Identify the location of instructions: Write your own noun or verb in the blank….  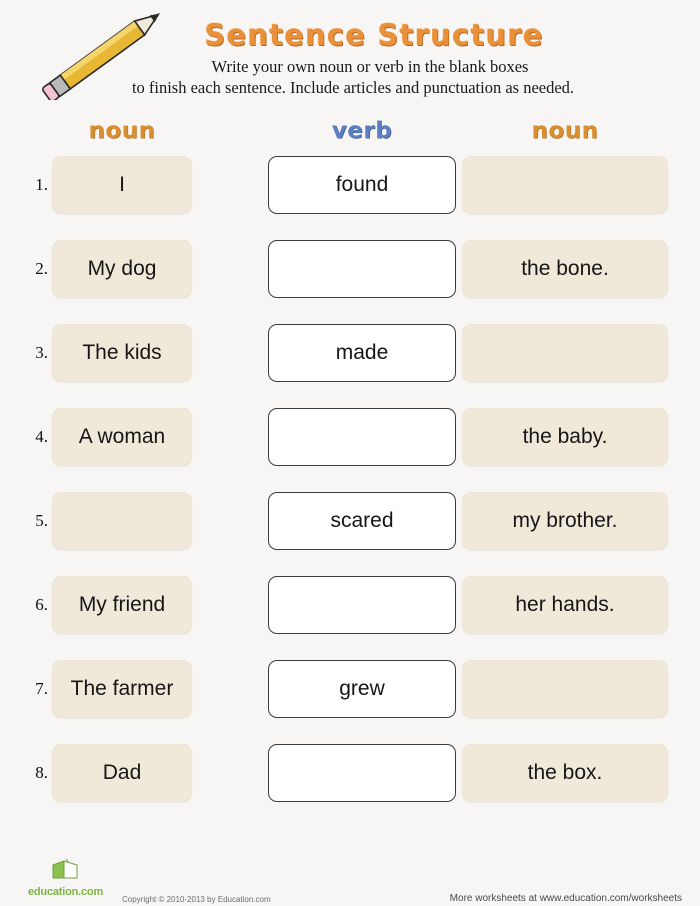
(350, 77).